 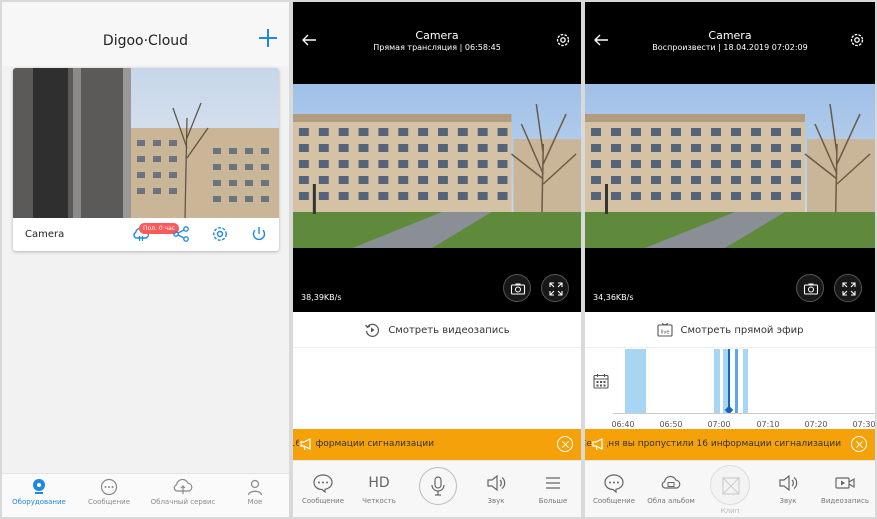 I want to click on calendar-icon, so click(x=601, y=381).